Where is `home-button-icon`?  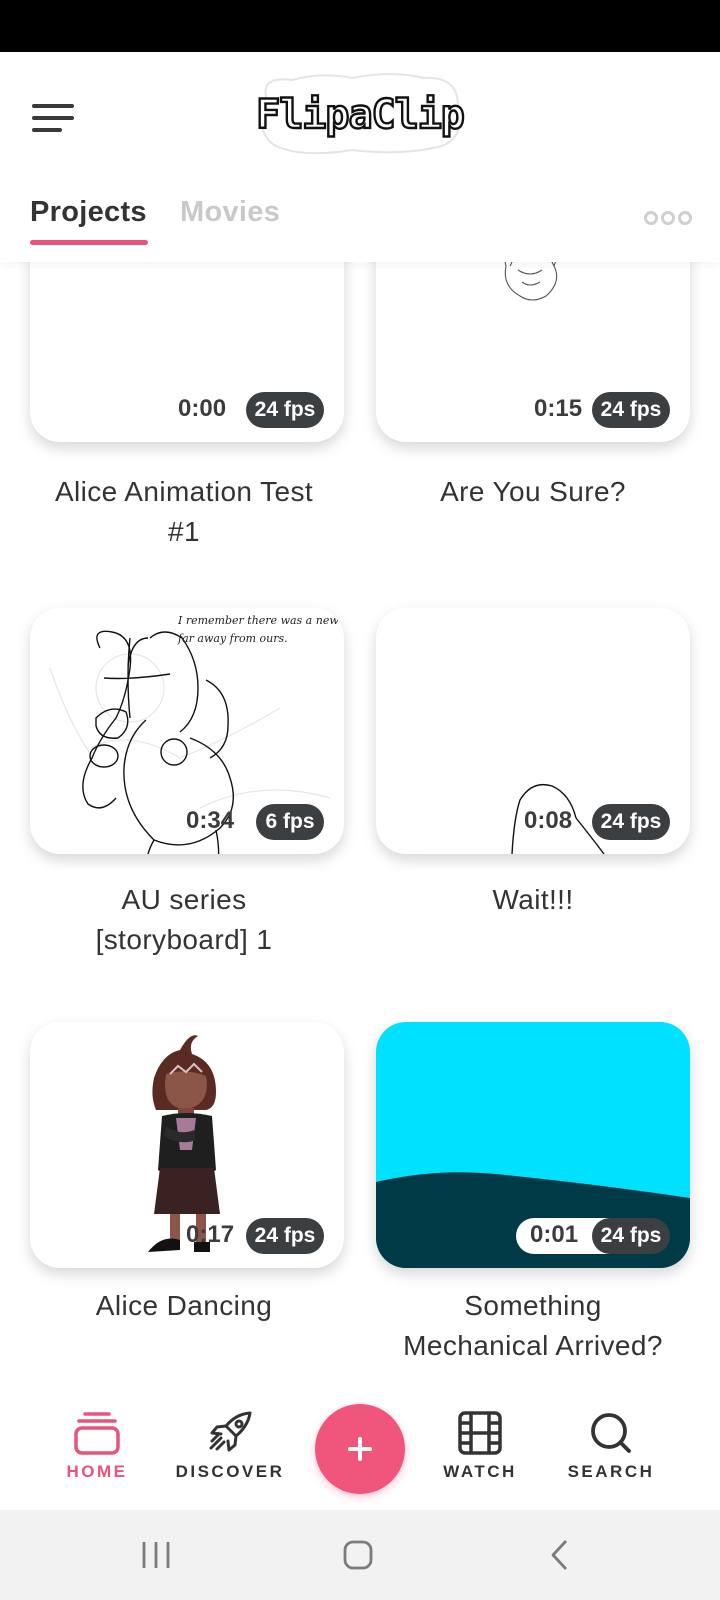 home-button-icon is located at coordinates (358, 1555).